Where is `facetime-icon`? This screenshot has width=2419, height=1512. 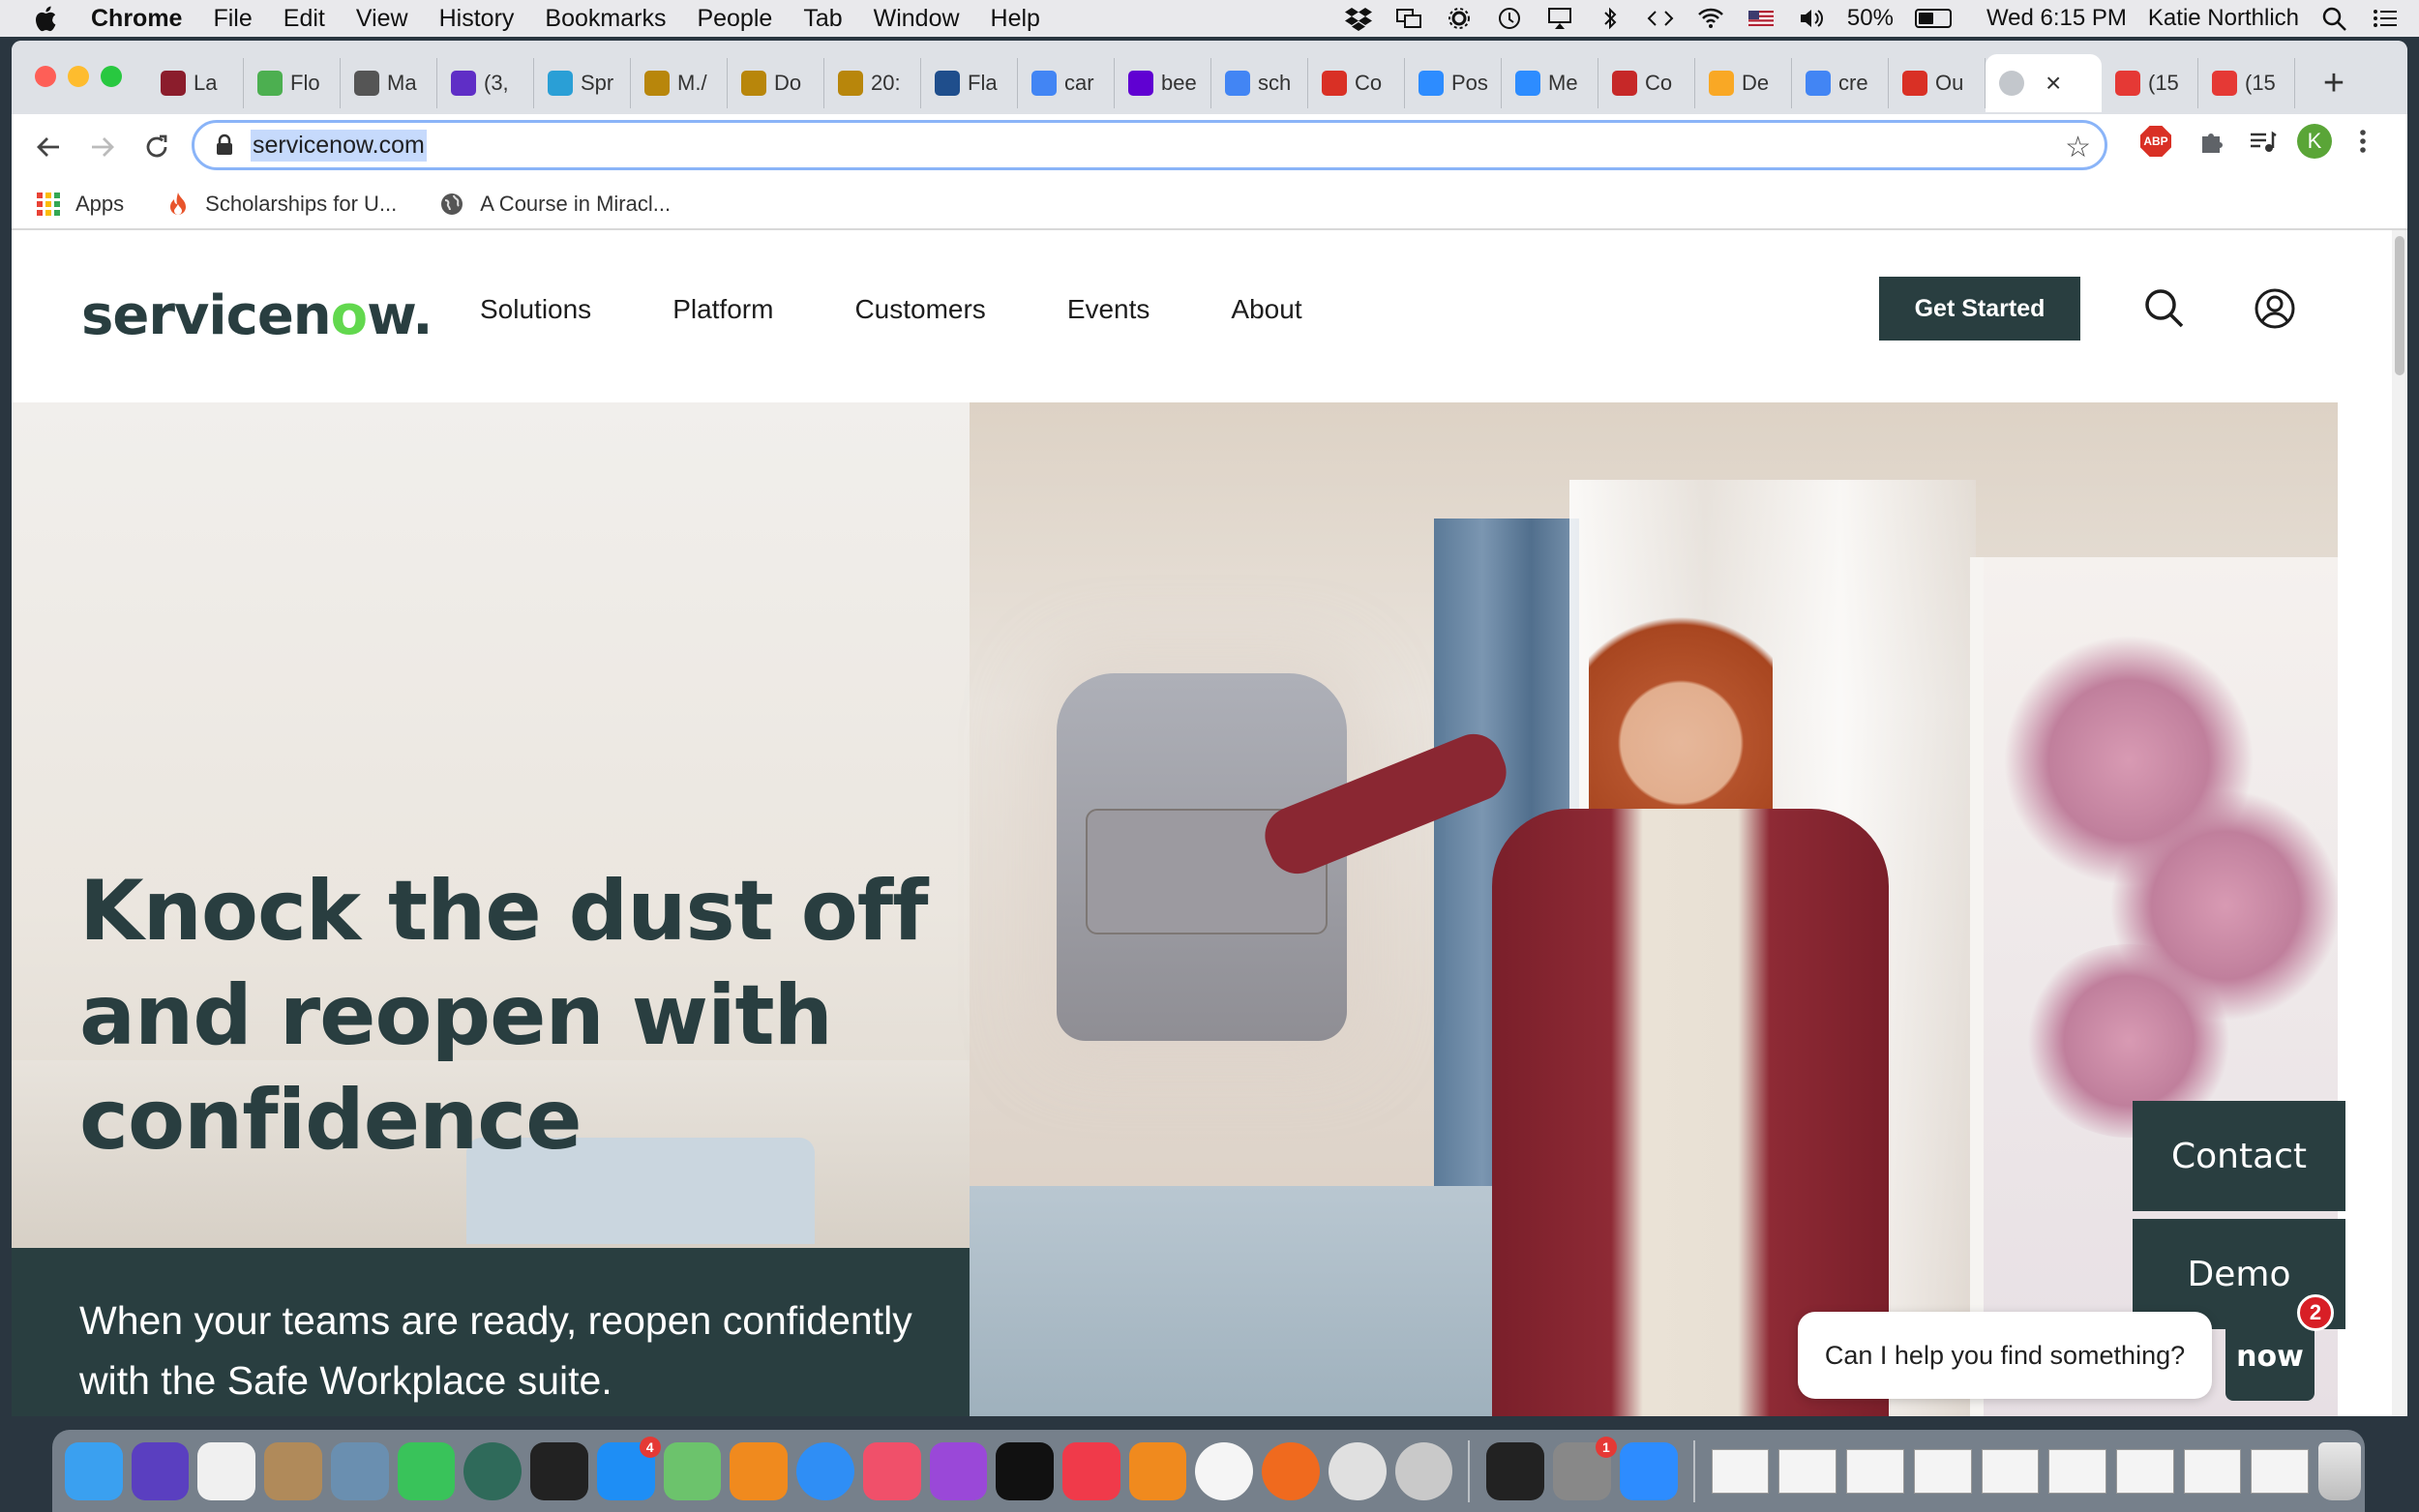
facetime-icon is located at coordinates (426, 1470).